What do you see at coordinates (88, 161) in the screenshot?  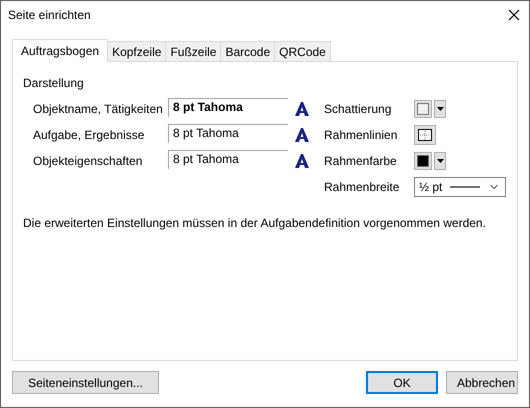 I see `field-label: Objekteigenschaften` at bounding box center [88, 161].